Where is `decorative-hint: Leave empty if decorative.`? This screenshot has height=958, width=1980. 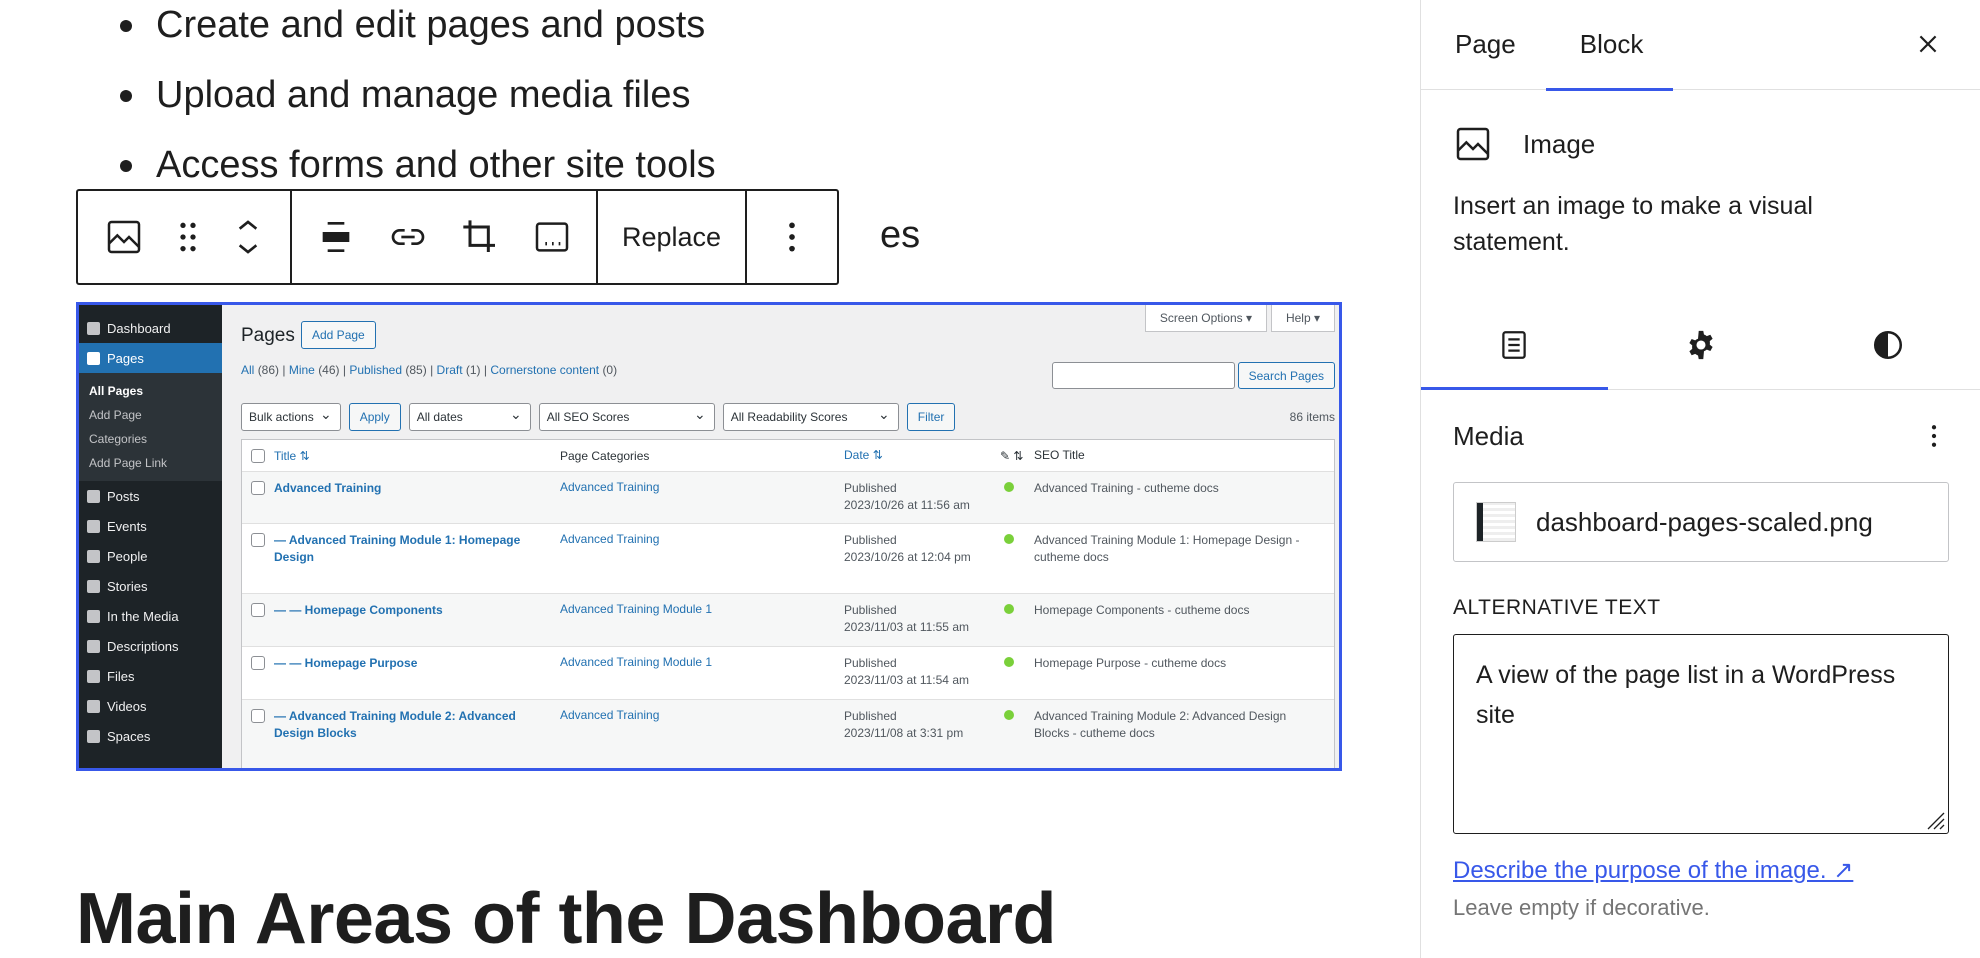 decorative-hint: Leave empty if decorative. is located at coordinates (1581, 907).